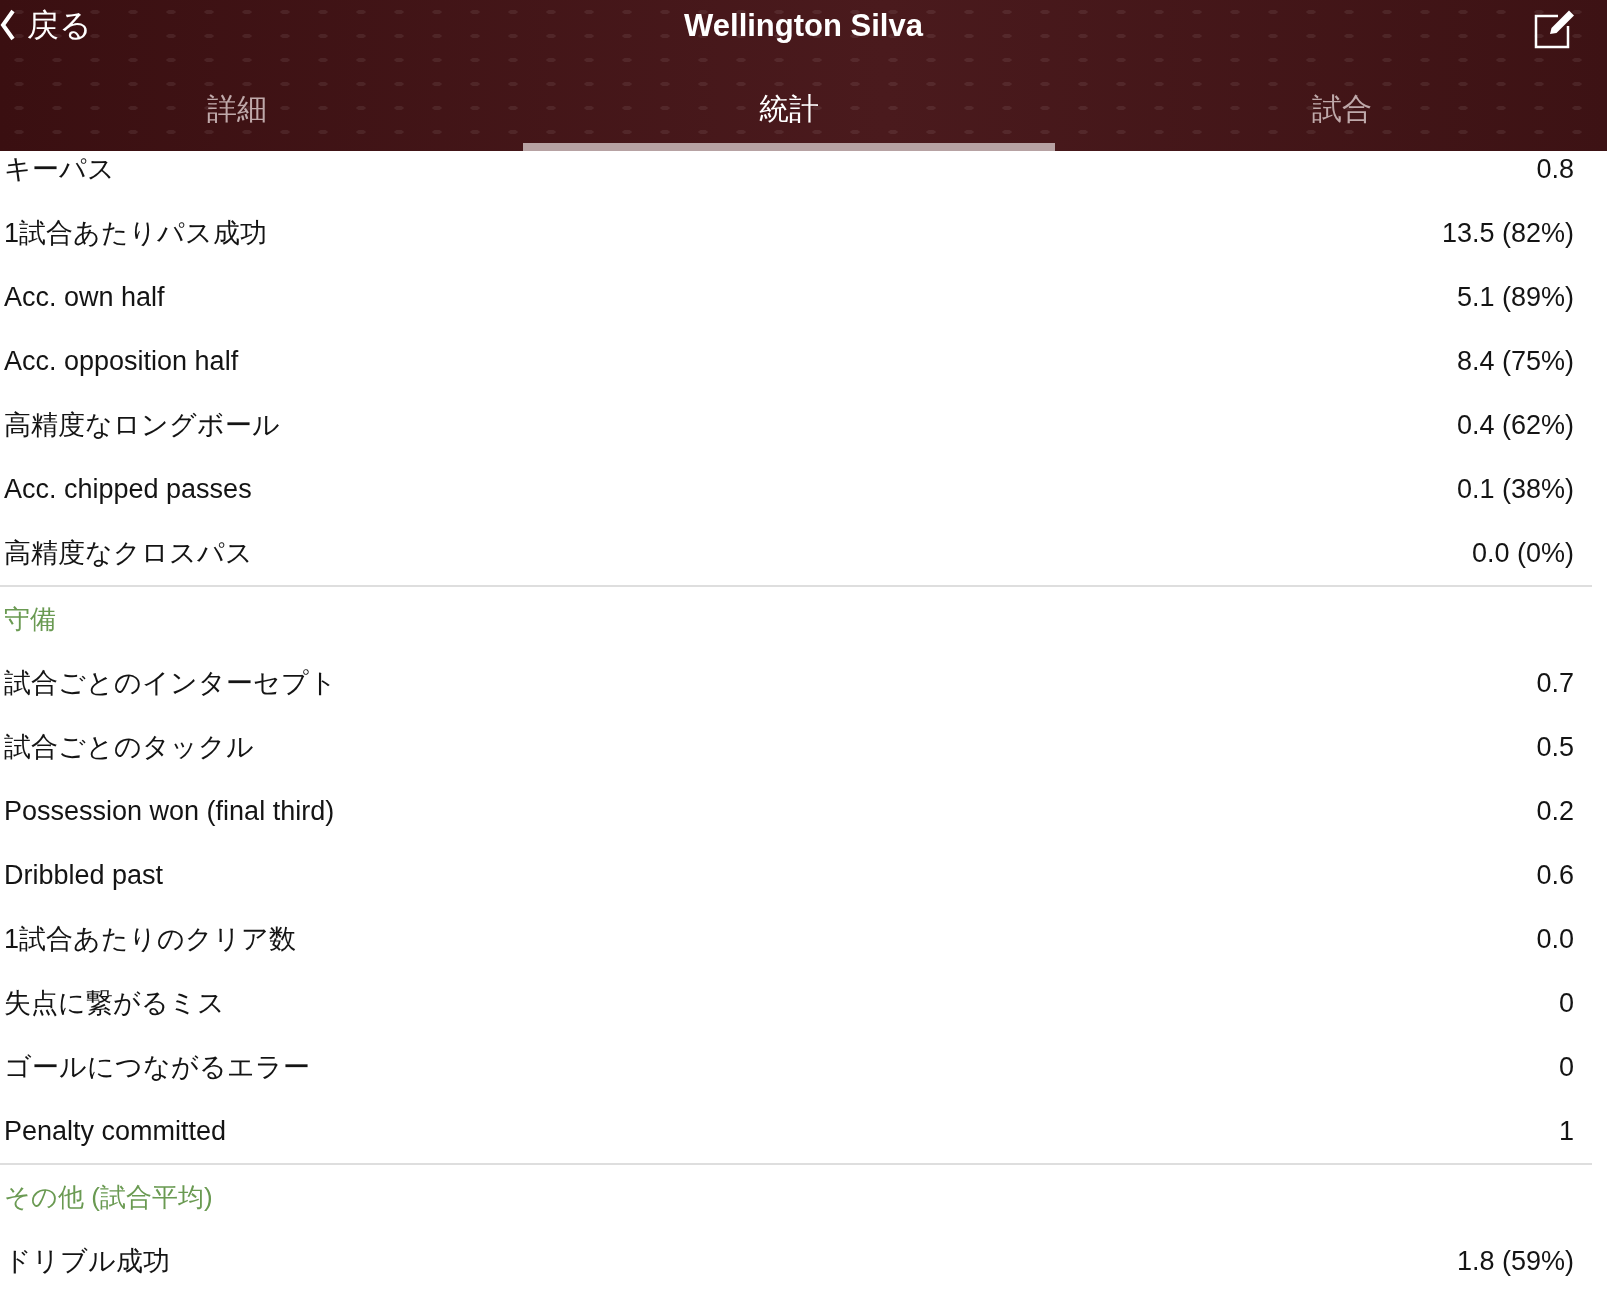  Describe the element at coordinates (1515, 297) in the screenshot. I see `stat-value: 5.1 (89%)` at that location.